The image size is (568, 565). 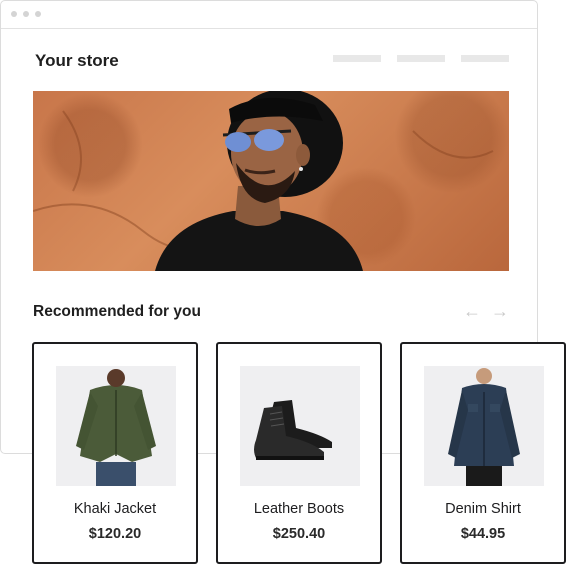 What do you see at coordinates (117, 311) in the screenshot?
I see `recommended-title: Recommended for you` at bounding box center [117, 311].